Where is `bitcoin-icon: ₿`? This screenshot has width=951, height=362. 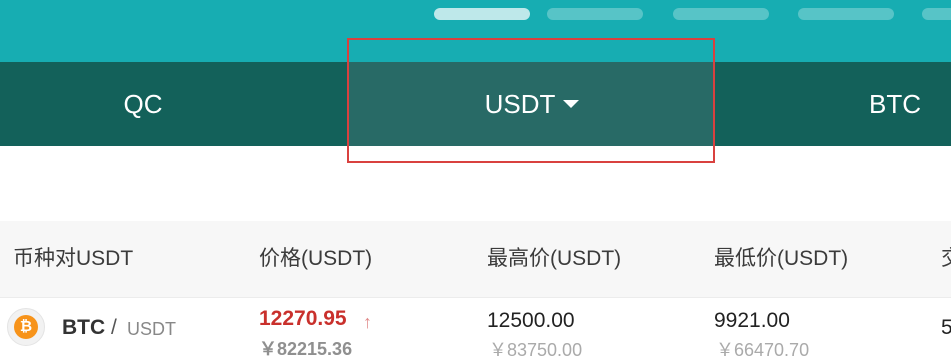 bitcoin-icon: ₿ is located at coordinates (26, 327).